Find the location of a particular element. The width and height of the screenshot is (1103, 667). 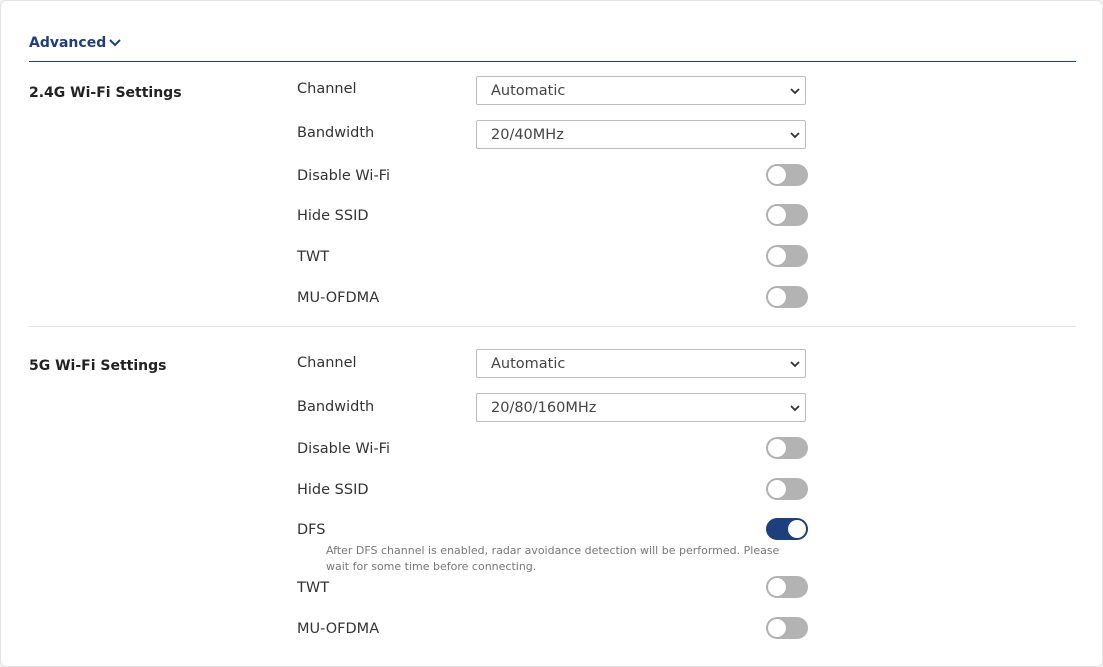

section-title-24g: 2.4G Wi-Fi Settings is located at coordinates (105, 93).